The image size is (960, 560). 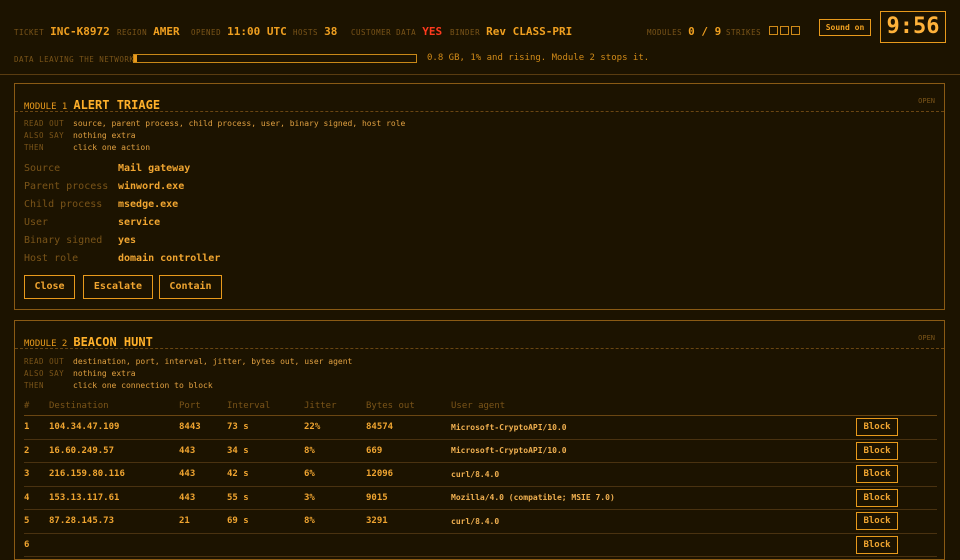 I want to click on instruction-also-say: ALSO SAY nothing extra, so click(x=80, y=373).